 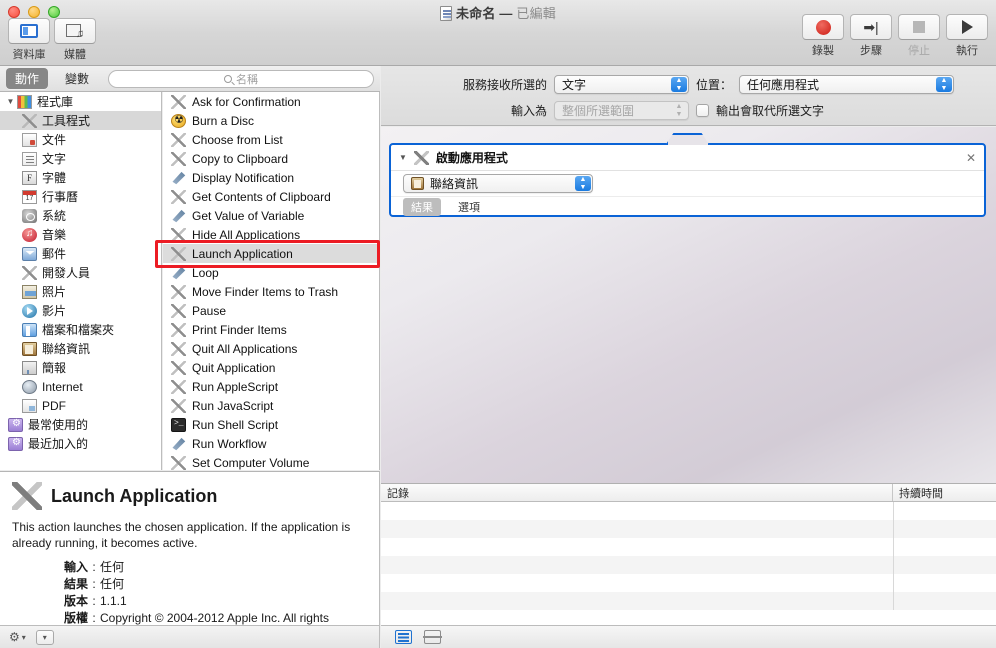 What do you see at coordinates (80, 348) in the screenshot?
I see `sidebar-item-contacts: 聯絡資訊` at bounding box center [80, 348].